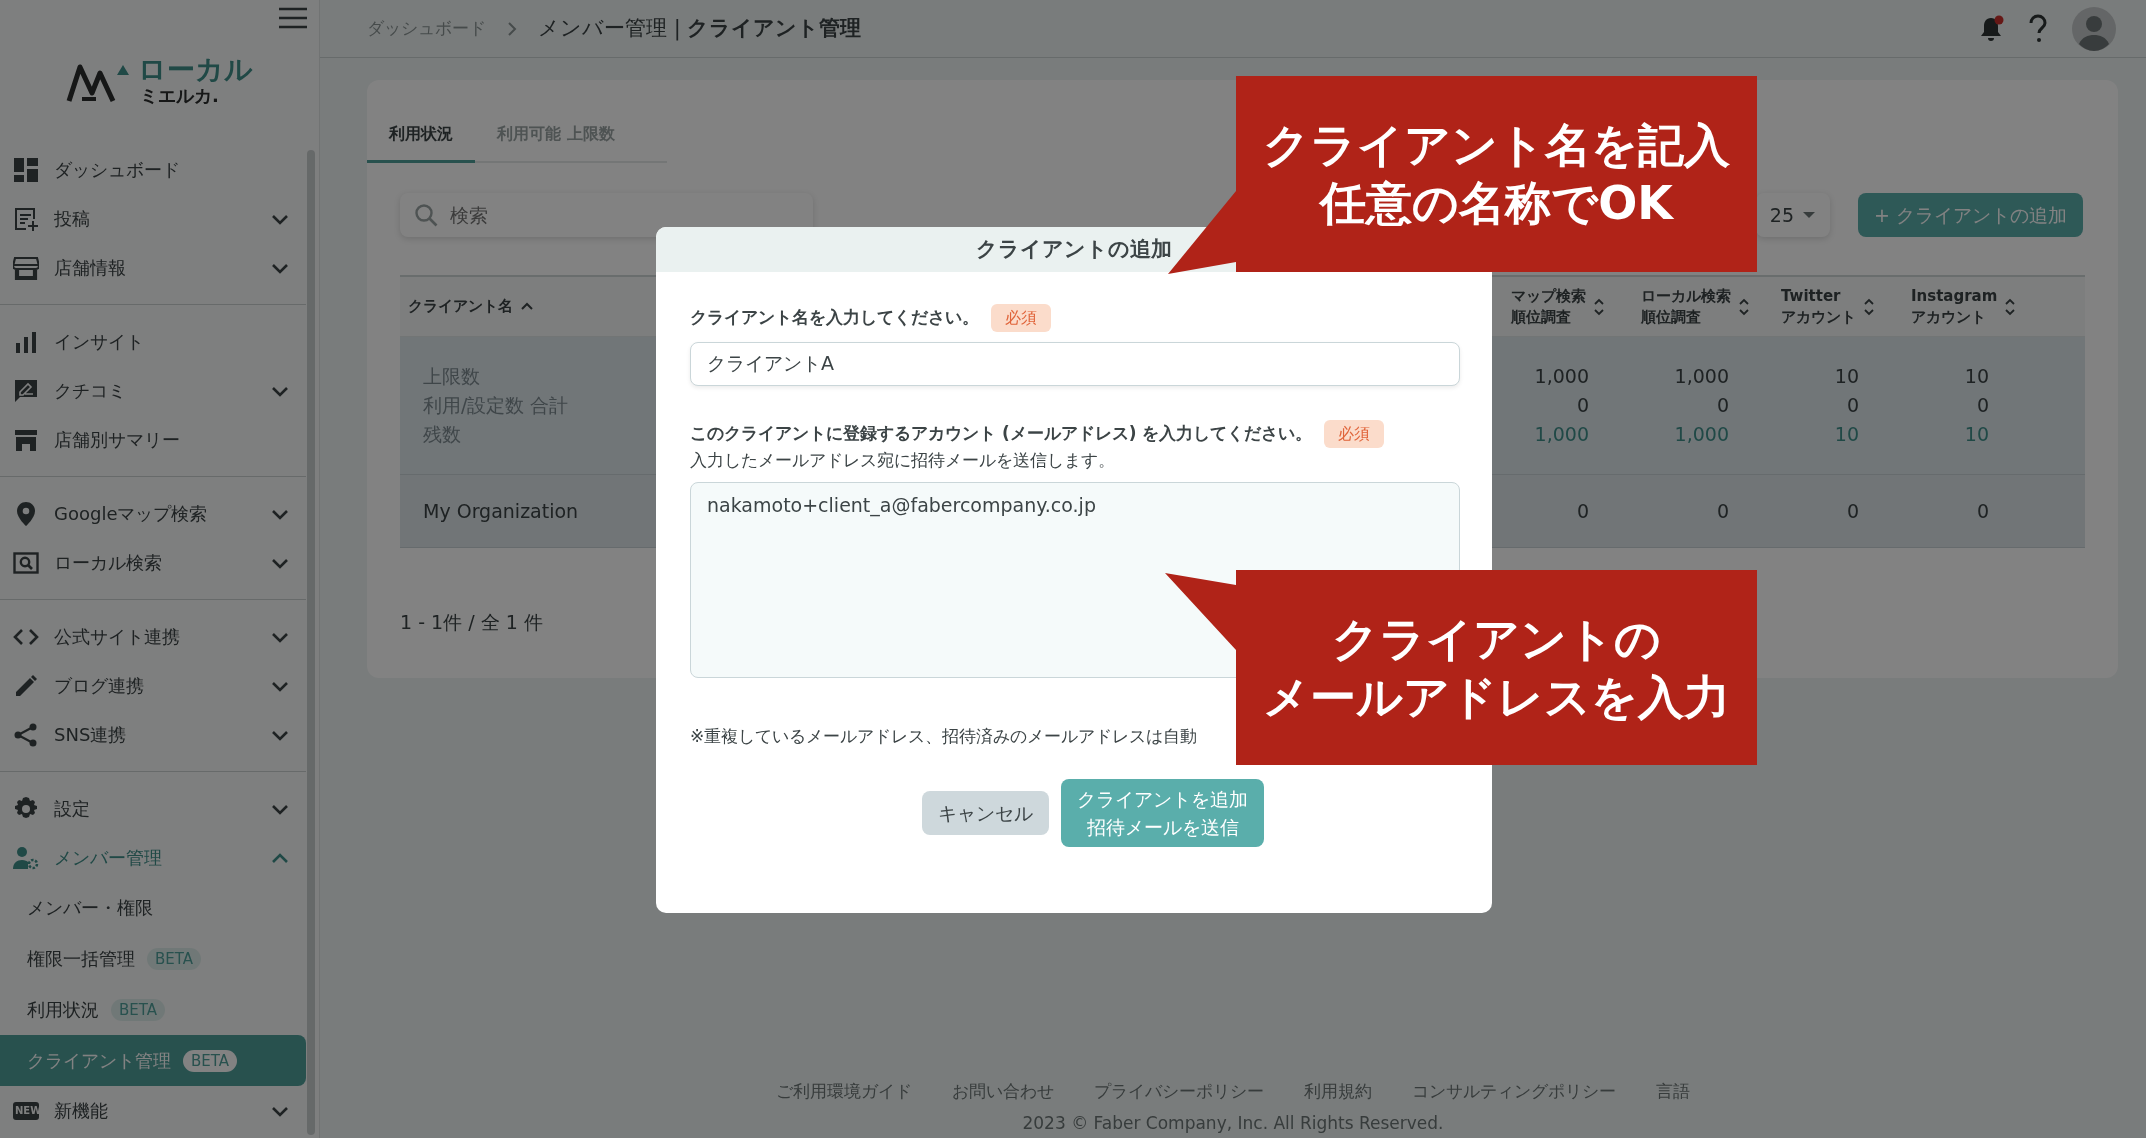 The width and height of the screenshot is (2146, 1138). What do you see at coordinates (1686, 306) in the screenshot?
I see `column-header: ローカル検索 順位調査` at bounding box center [1686, 306].